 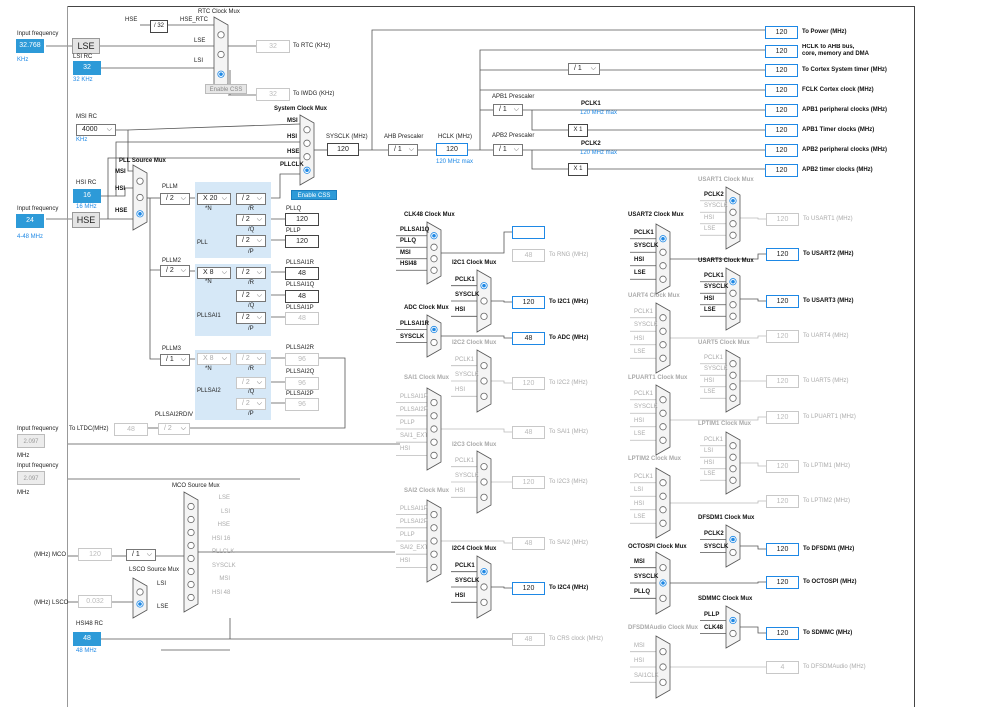 What do you see at coordinates (170, 198) in the screenshot?
I see `pllm-value: / 2` at bounding box center [170, 198].